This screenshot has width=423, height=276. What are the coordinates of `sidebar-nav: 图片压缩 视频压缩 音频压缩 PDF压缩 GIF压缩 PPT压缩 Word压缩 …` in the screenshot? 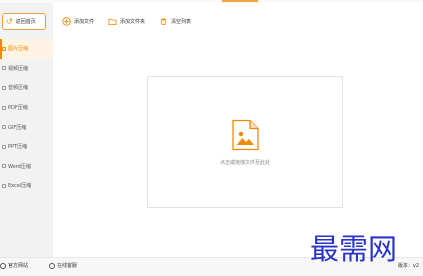 It's located at (26, 117).